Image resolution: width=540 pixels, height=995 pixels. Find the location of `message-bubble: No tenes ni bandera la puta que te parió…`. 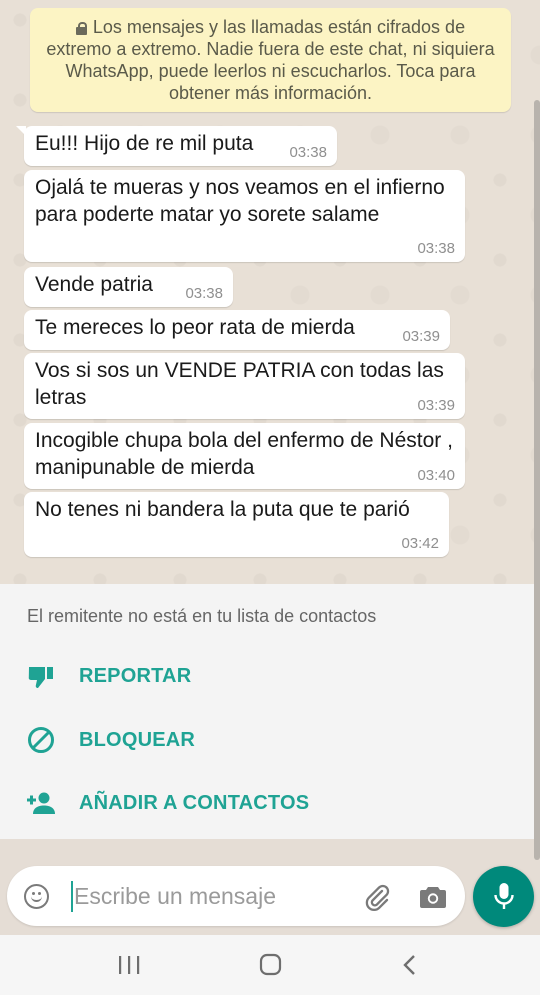

message-bubble: No tenes ni bandera la puta que te parió… is located at coordinates (236, 524).